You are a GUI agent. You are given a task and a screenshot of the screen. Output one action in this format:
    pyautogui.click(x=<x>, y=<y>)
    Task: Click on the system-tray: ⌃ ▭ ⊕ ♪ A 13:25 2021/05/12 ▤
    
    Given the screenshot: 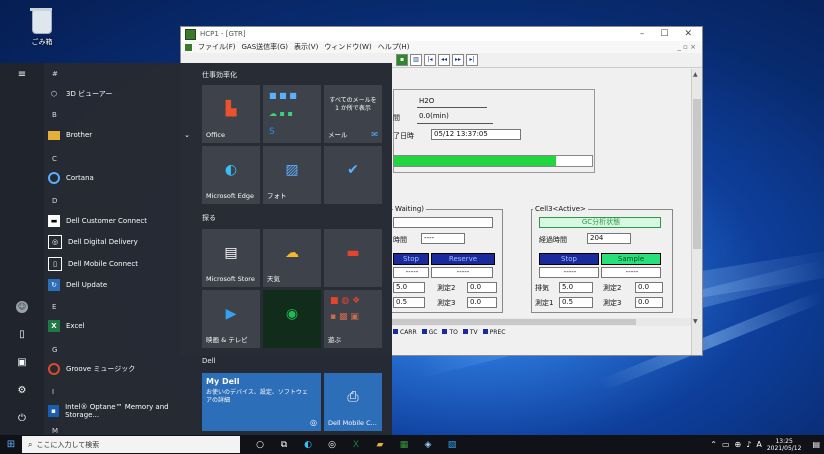 What is the action you would take?
    pyautogui.click(x=765, y=444)
    